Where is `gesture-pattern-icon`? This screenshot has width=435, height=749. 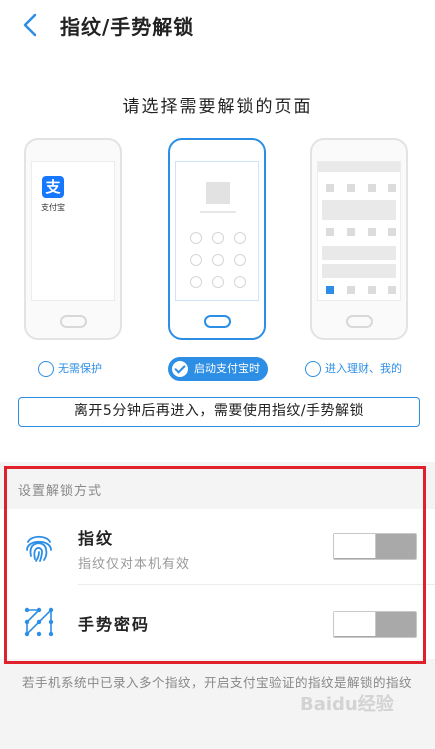
gesture-pattern-icon is located at coordinates (39, 622).